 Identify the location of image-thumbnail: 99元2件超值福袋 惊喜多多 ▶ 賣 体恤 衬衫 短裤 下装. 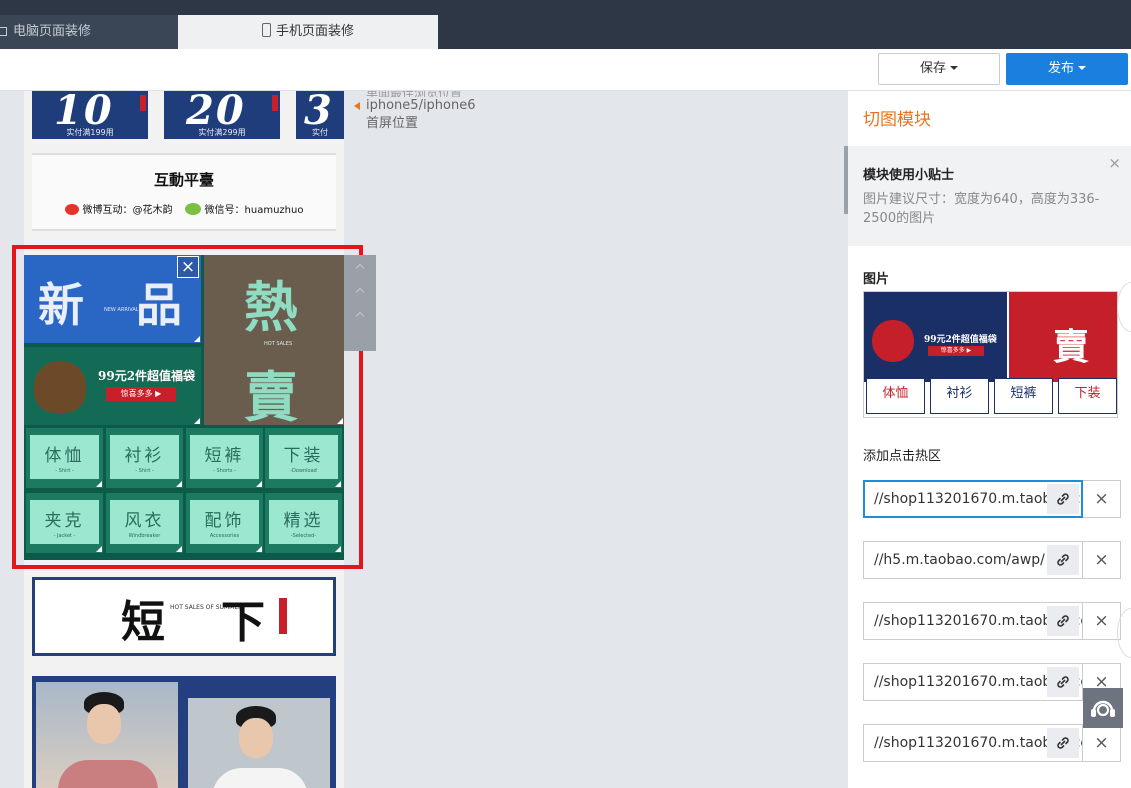
(990, 354).